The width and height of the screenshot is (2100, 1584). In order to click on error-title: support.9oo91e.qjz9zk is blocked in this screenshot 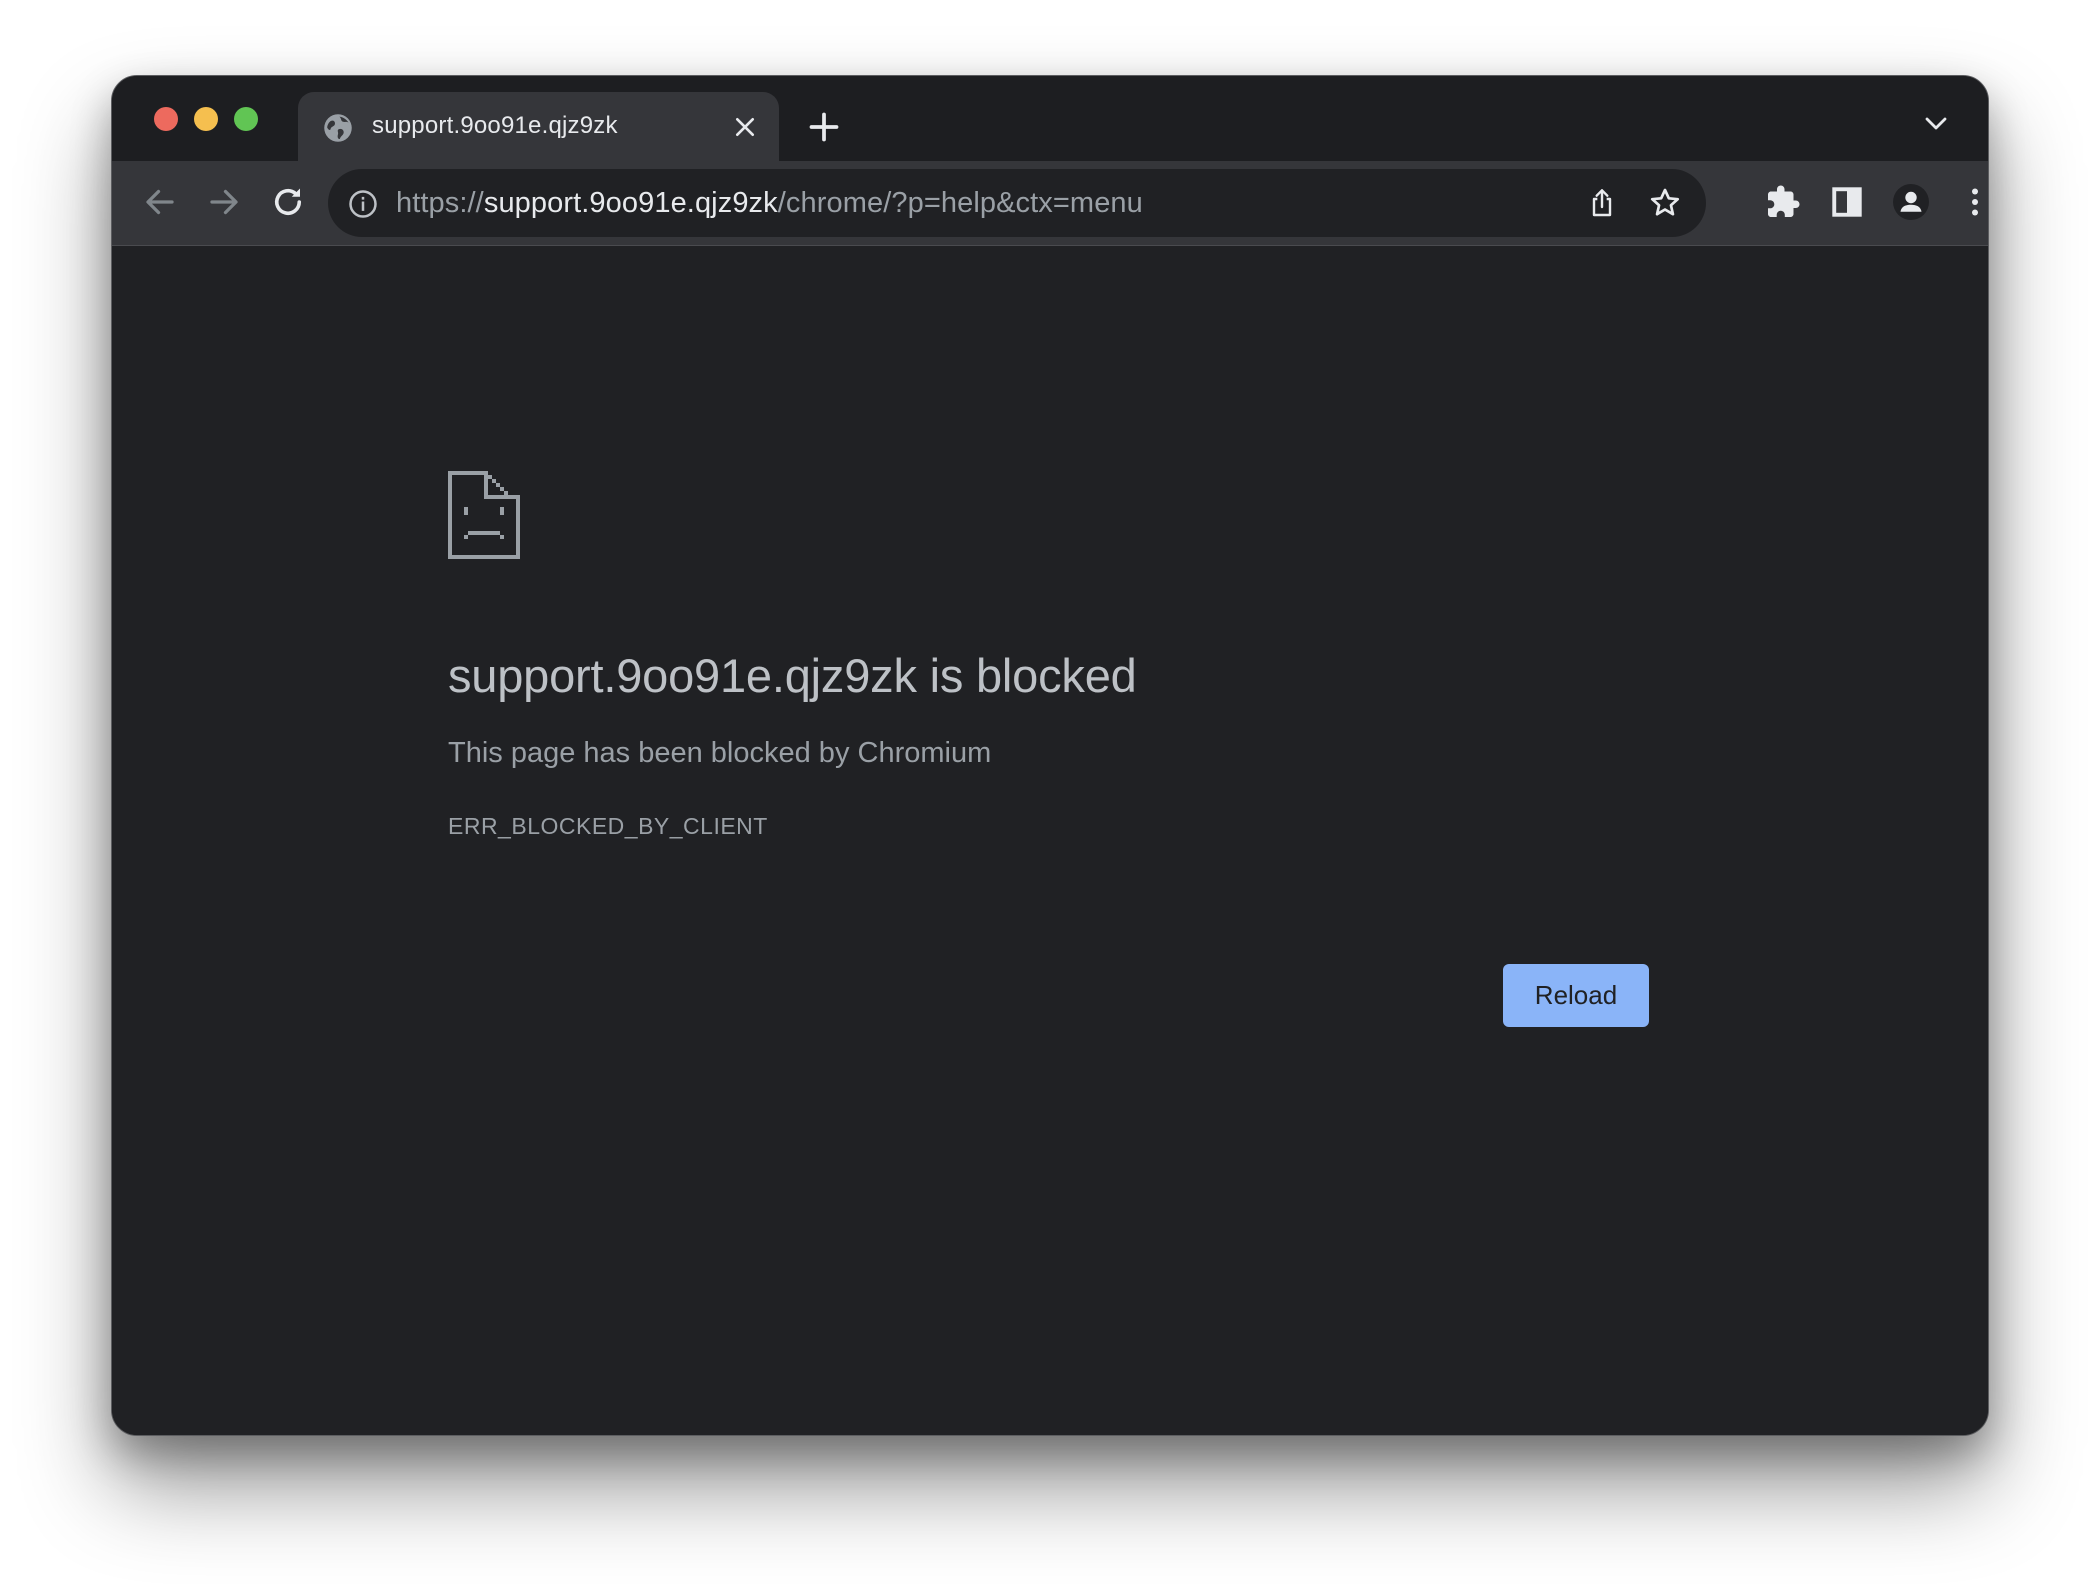, I will do `click(792, 675)`.